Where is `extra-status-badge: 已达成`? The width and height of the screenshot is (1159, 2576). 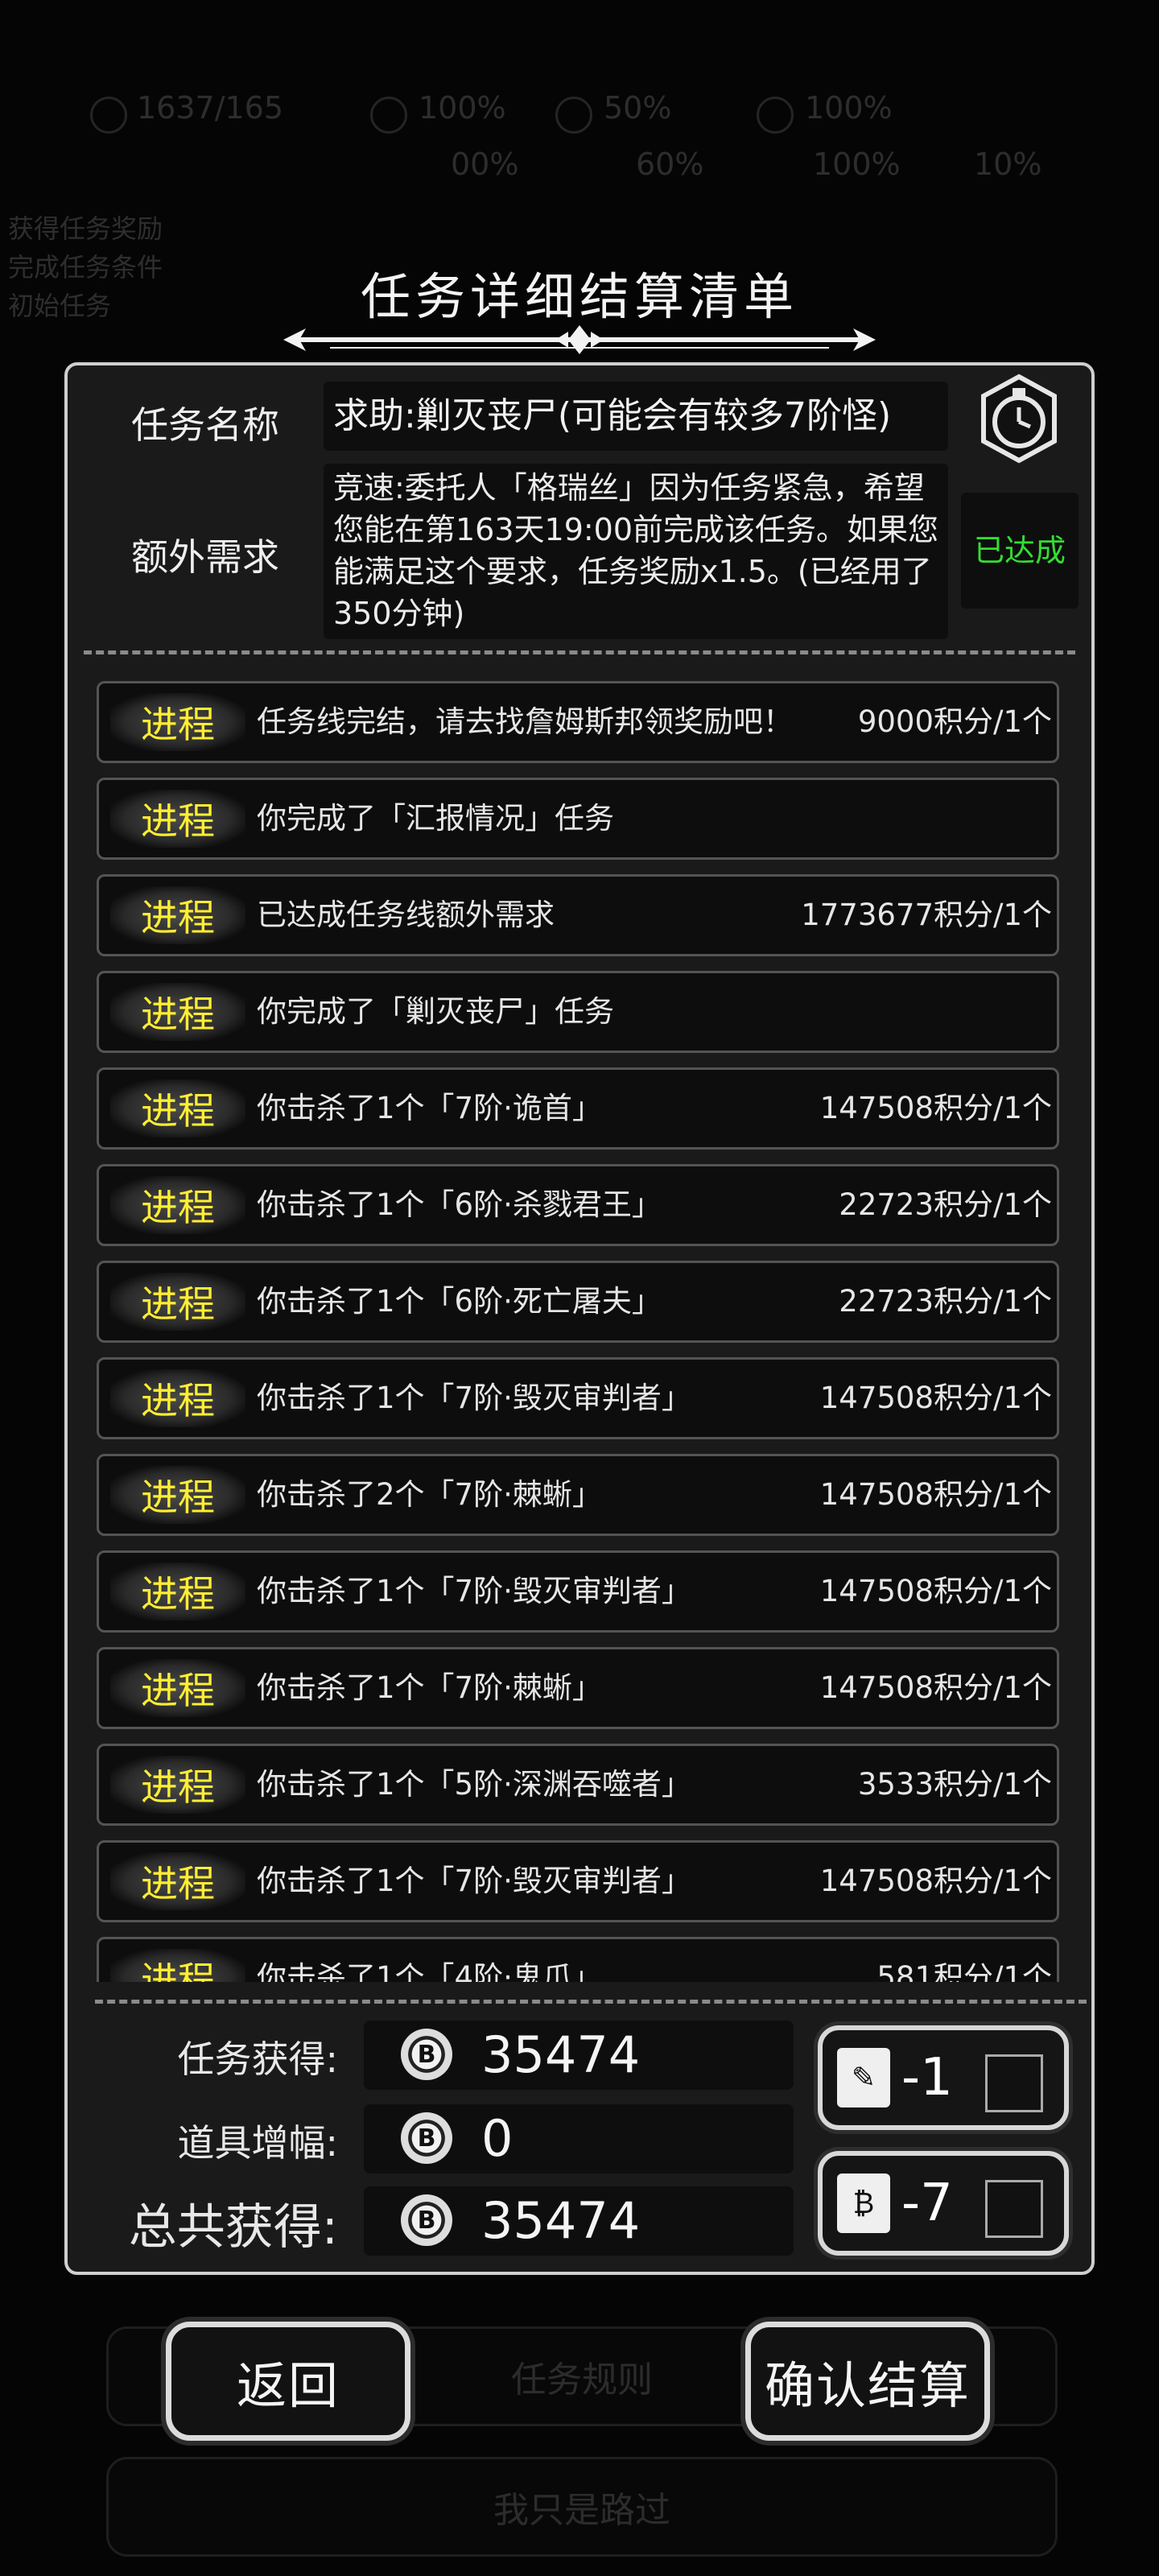
extra-status-badge: 已达成 is located at coordinates (1020, 551).